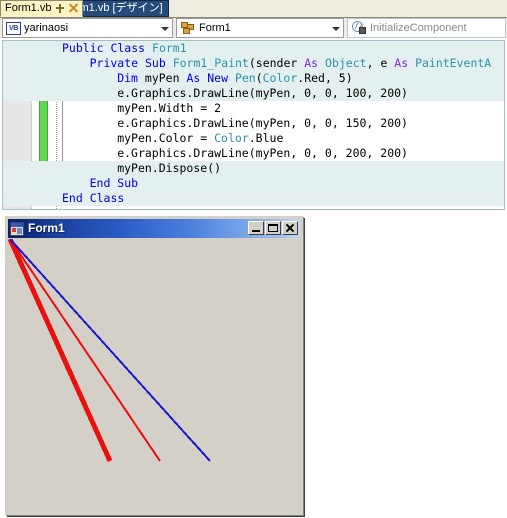  I want to click on vb-project-icon: VB, so click(13, 28).